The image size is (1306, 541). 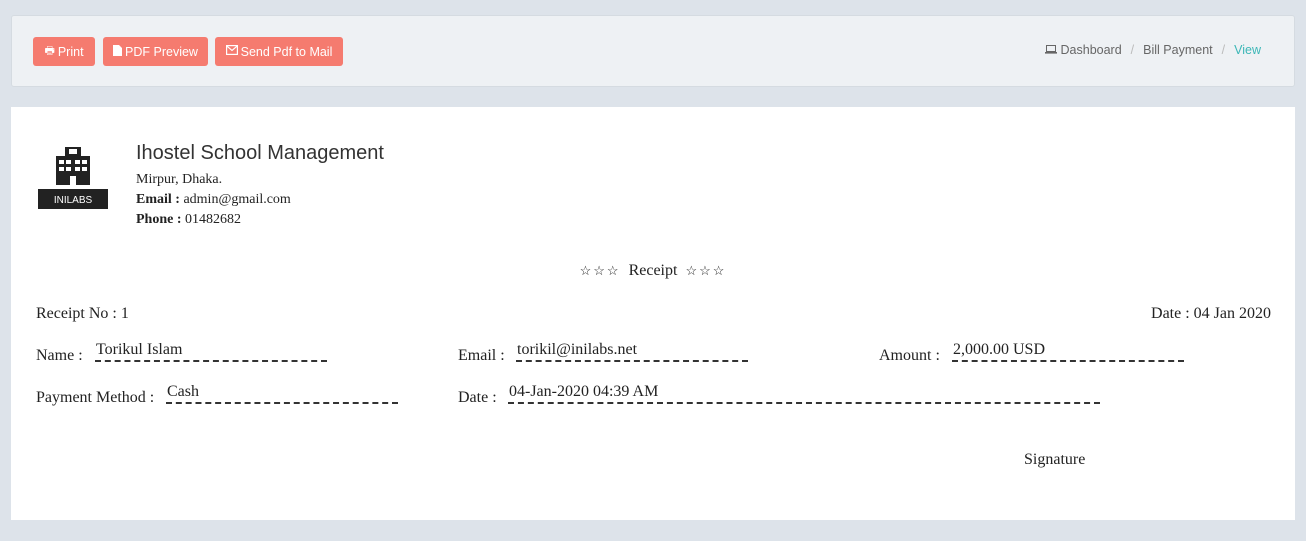 What do you see at coordinates (1091, 50) in the screenshot?
I see `breadcrumb-dashboard: Dashboard` at bounding box center [1091, 50].